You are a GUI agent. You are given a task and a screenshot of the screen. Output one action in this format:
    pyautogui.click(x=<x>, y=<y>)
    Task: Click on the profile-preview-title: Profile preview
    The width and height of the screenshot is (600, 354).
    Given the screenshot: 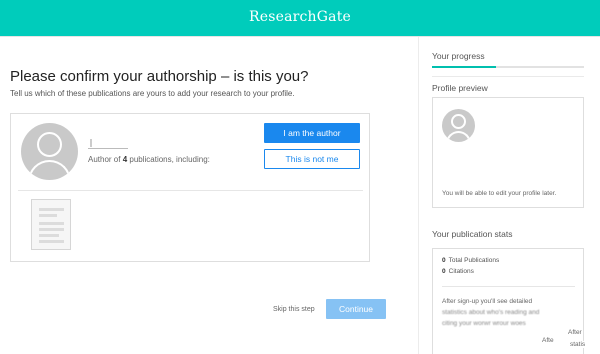 What is the action you would take?
    pyautogui.click(x=460, y=88)
    